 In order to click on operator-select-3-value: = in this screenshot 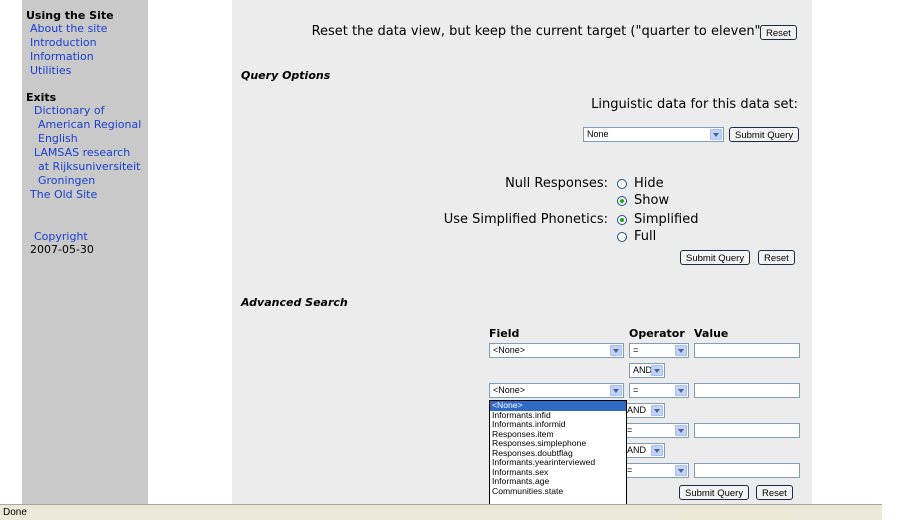, I will do `click(630, 430)`.